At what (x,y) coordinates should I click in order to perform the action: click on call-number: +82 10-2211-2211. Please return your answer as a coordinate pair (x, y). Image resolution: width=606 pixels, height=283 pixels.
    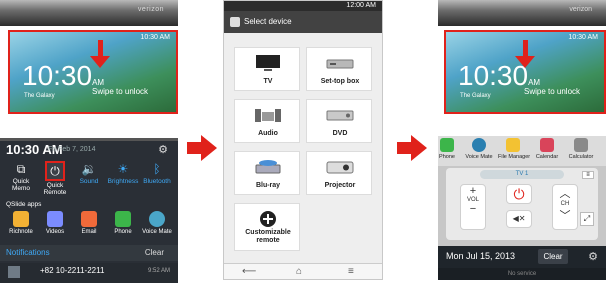
    Looking at the image, I should click on (72, 270).